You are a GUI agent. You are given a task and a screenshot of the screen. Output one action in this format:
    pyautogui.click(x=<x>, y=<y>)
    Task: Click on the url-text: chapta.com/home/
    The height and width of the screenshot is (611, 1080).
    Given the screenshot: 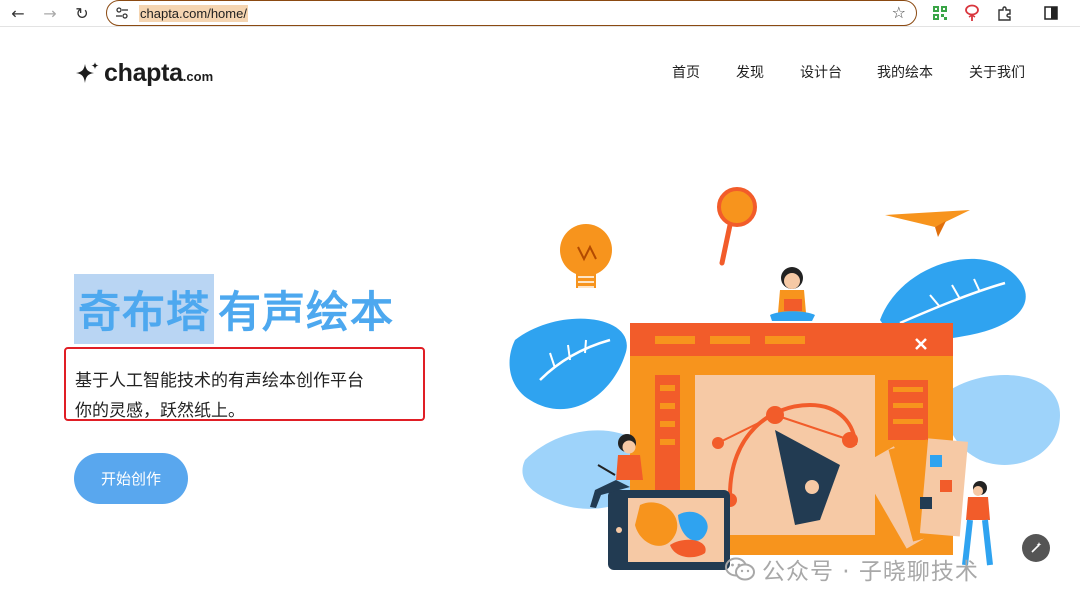 What is the action you would take?
    pyautogui.click(x=193, y=13)
    